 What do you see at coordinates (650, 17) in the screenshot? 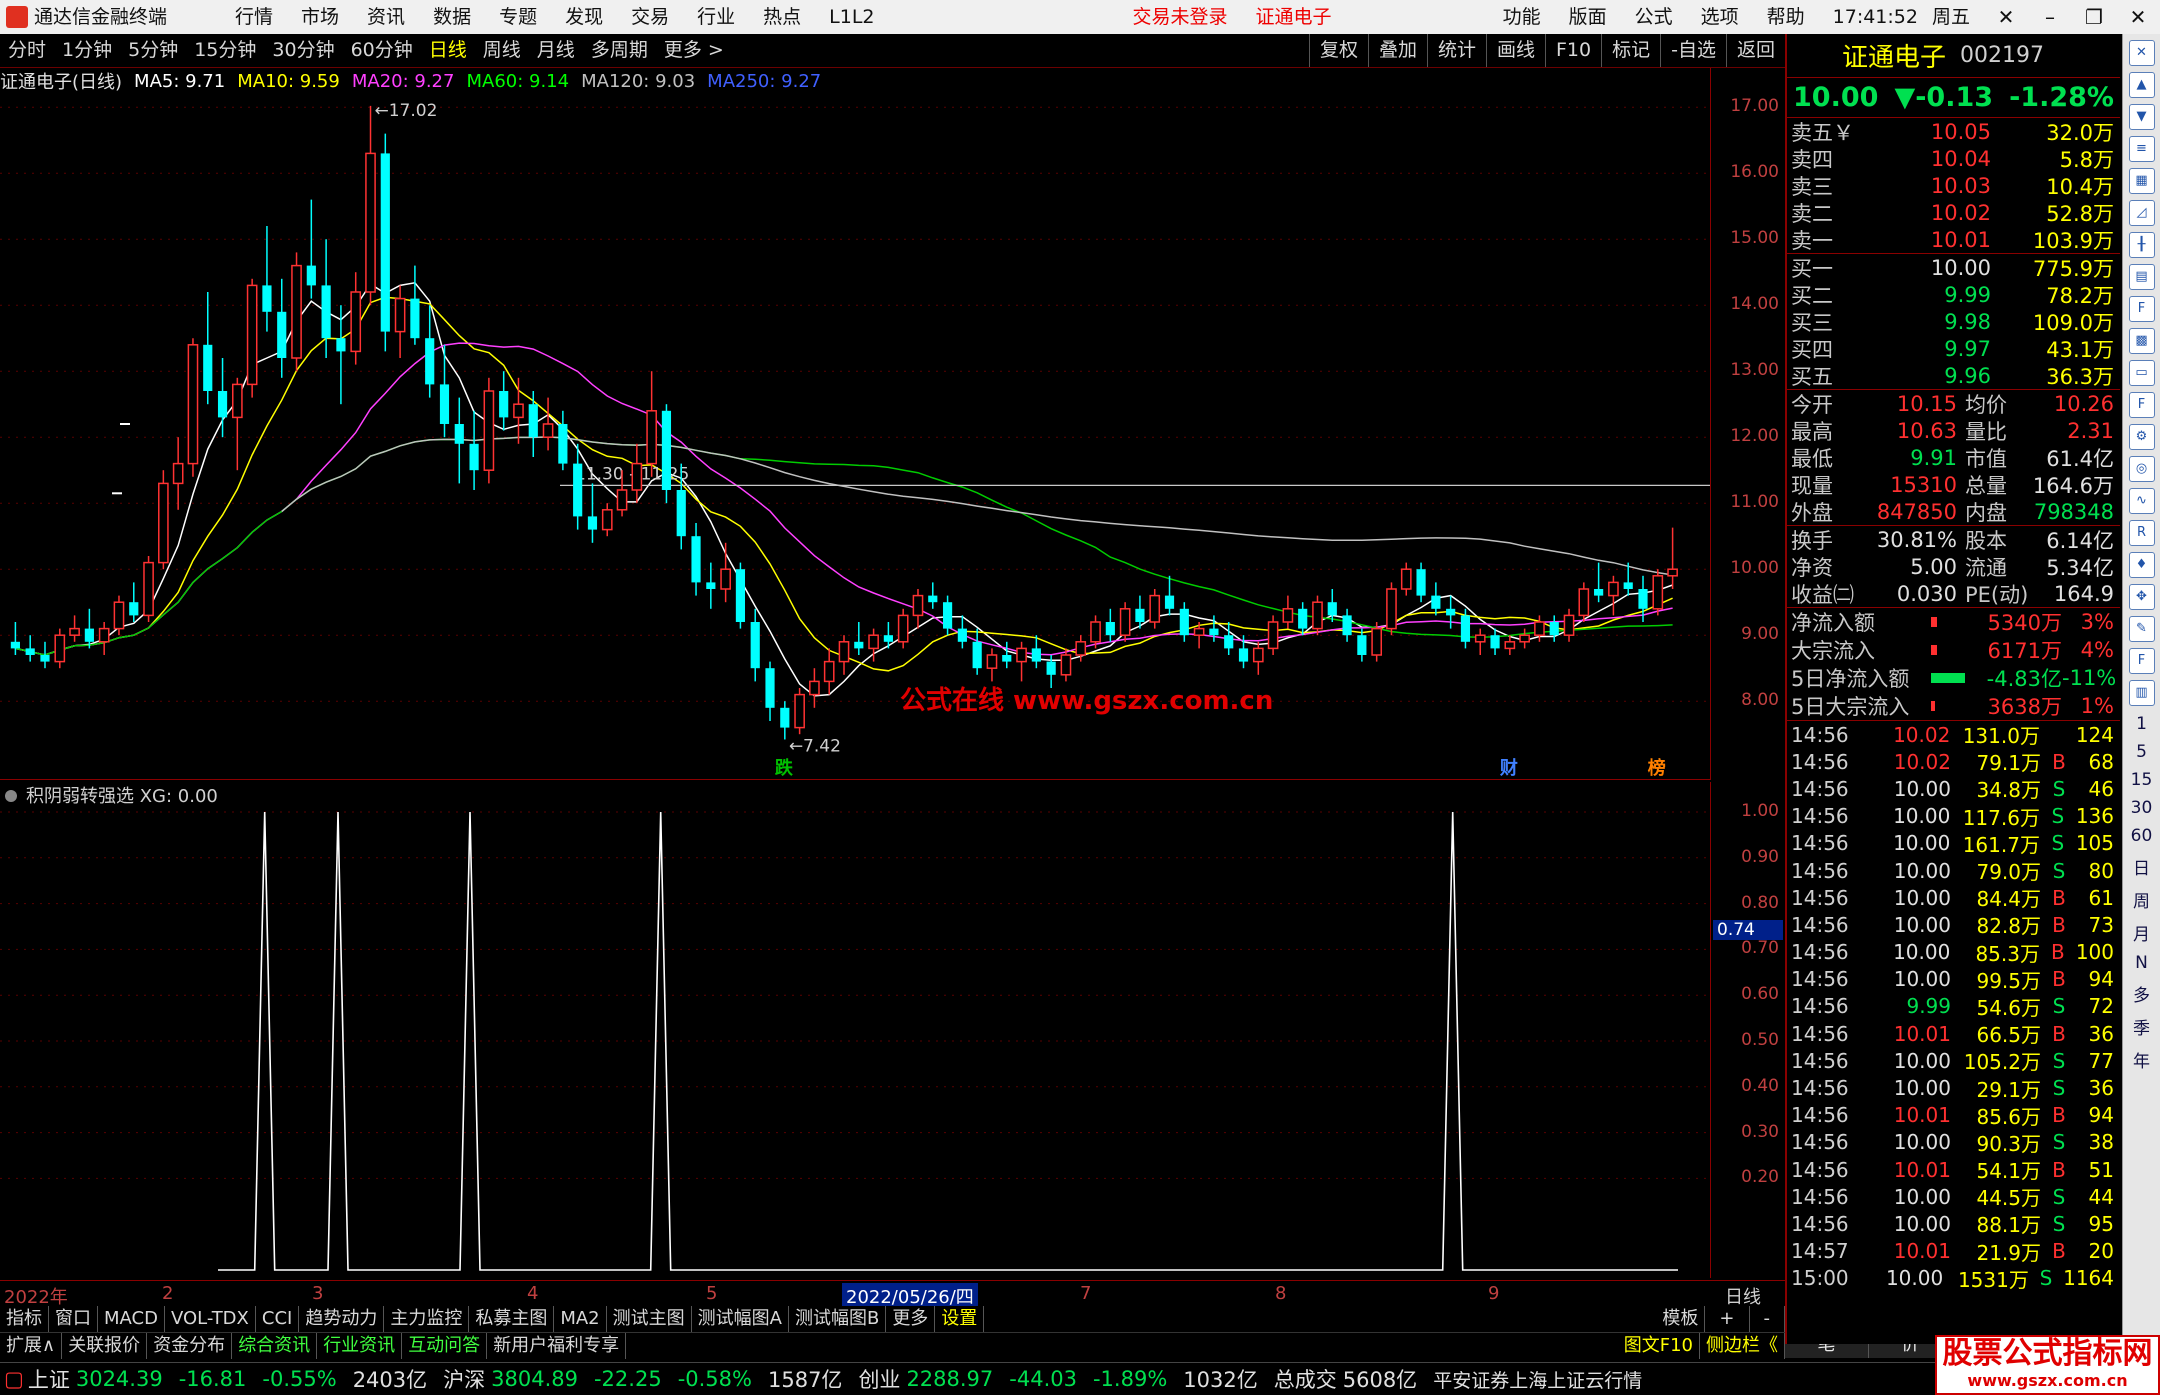
I see `menu-item-jiaoyi: 交易` at bounding box center [650, 17].